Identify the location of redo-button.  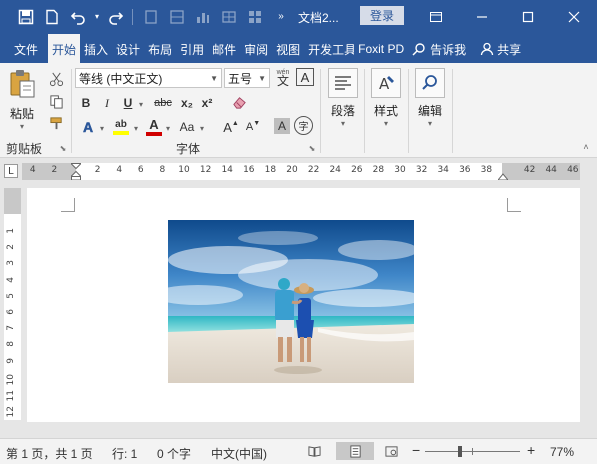
(116, 17).